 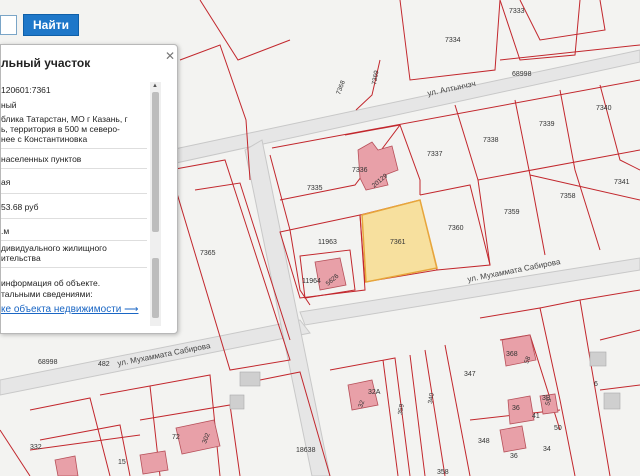 I want to click on permitted-use-line-1: дивидуального жилищного, so click(x=54, y=248).